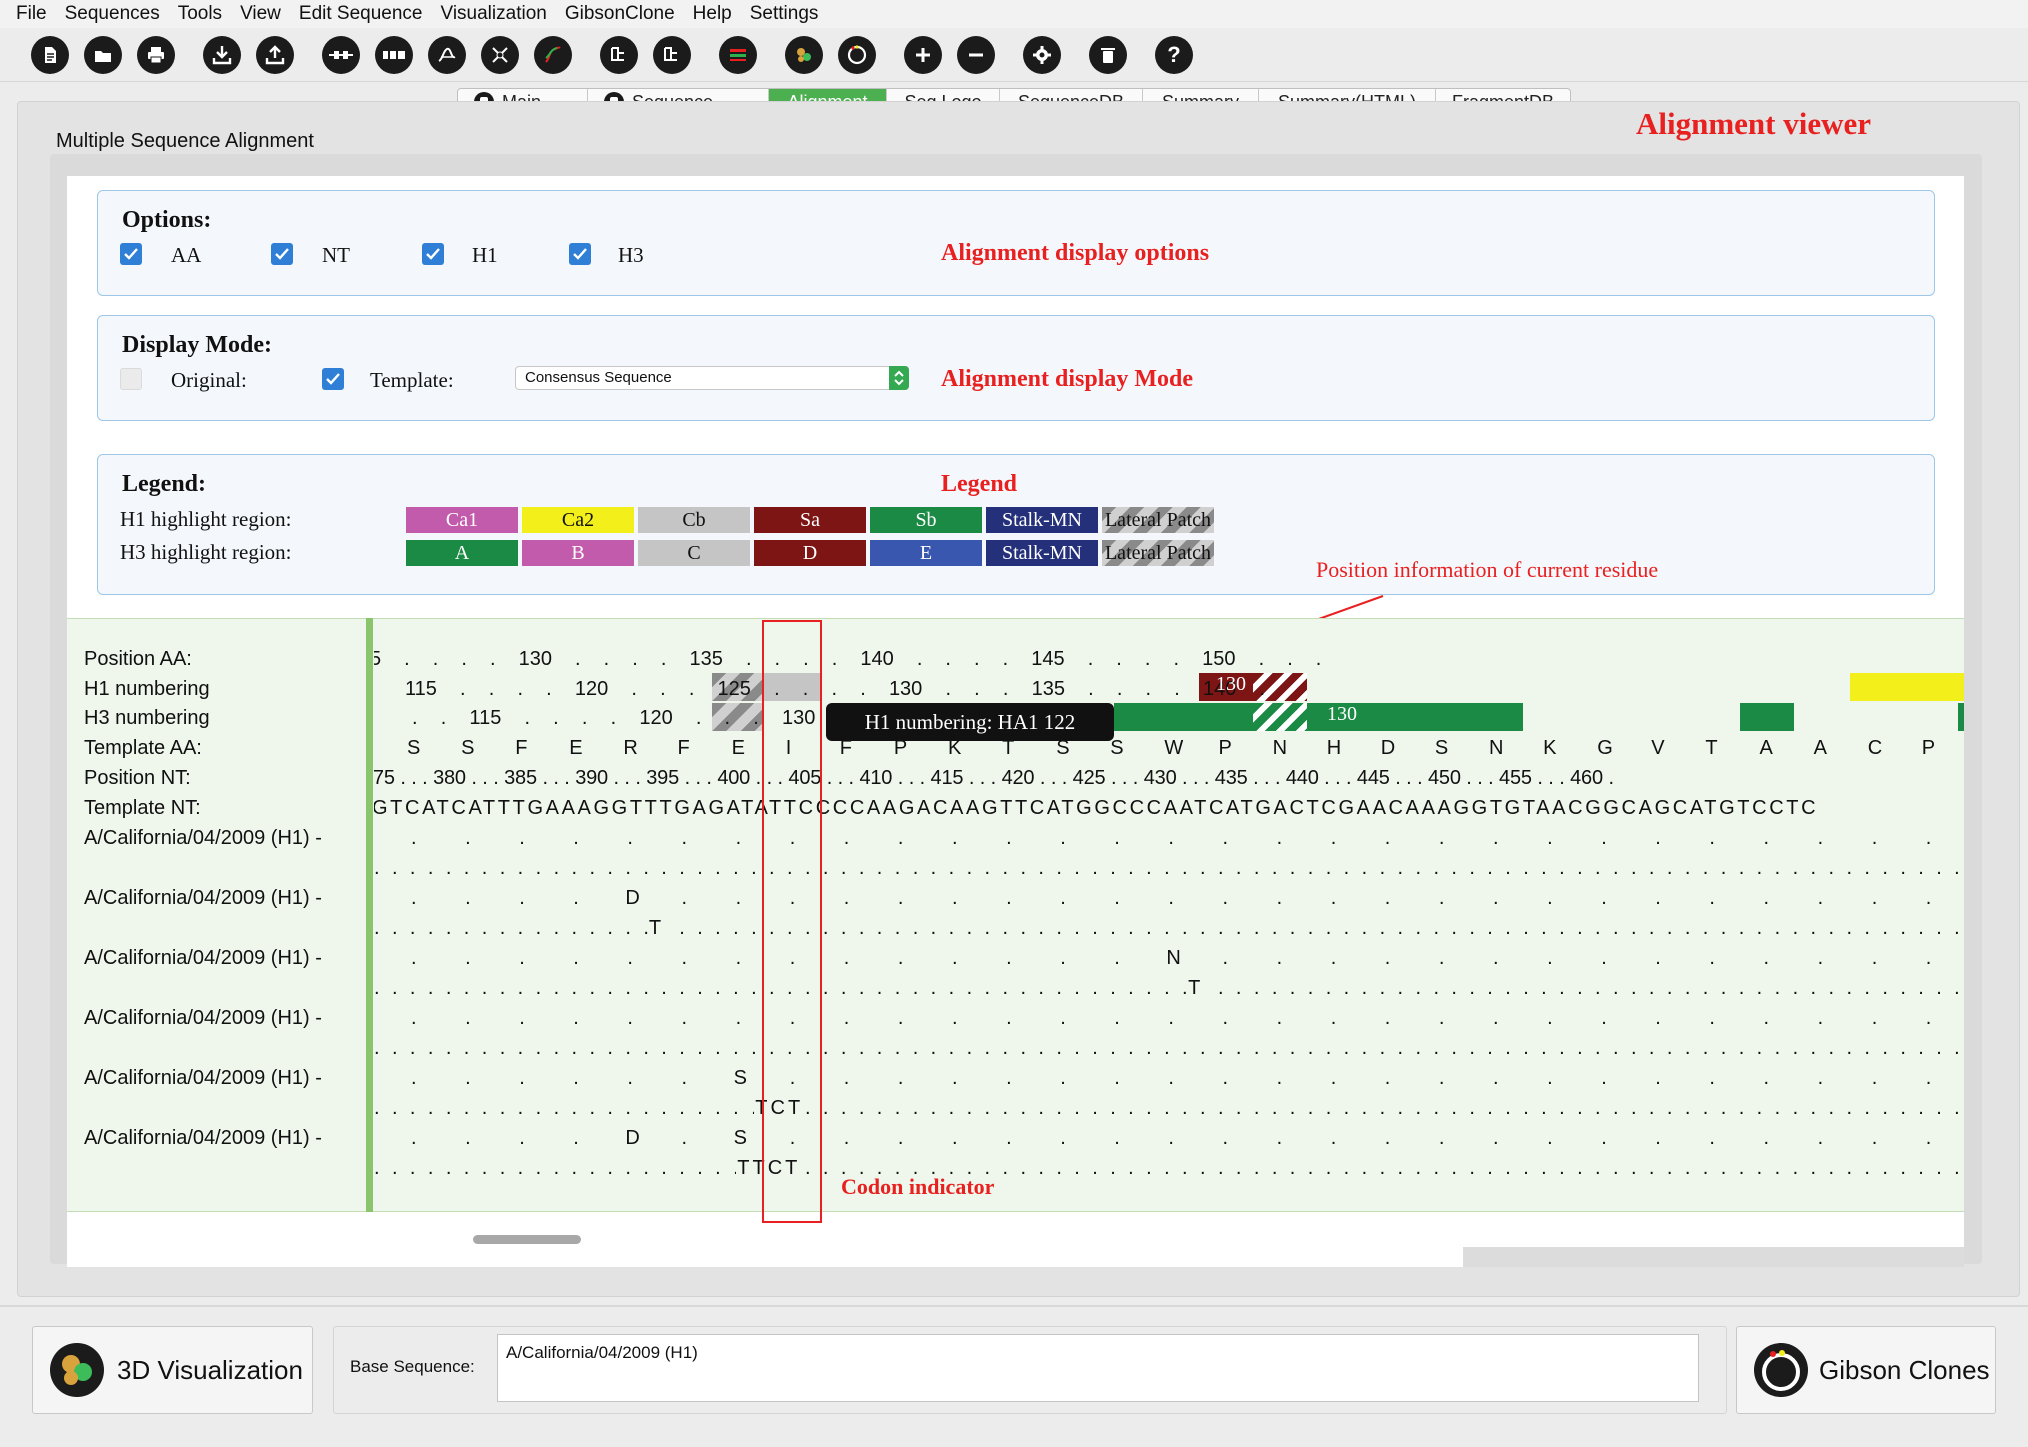 The image size is (2028, 1447). Describe the element at coordinates (433, 254) in the screenshot. I see `h1-checkbox` at that location.